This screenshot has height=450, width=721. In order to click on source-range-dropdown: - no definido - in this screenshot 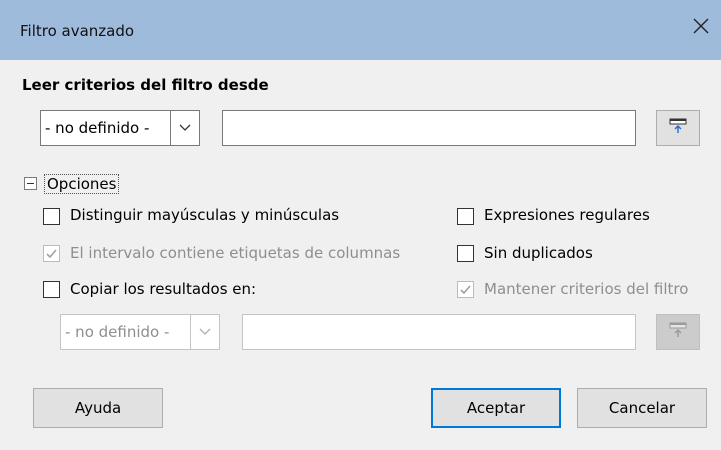, I will do `click(120, 128)`.